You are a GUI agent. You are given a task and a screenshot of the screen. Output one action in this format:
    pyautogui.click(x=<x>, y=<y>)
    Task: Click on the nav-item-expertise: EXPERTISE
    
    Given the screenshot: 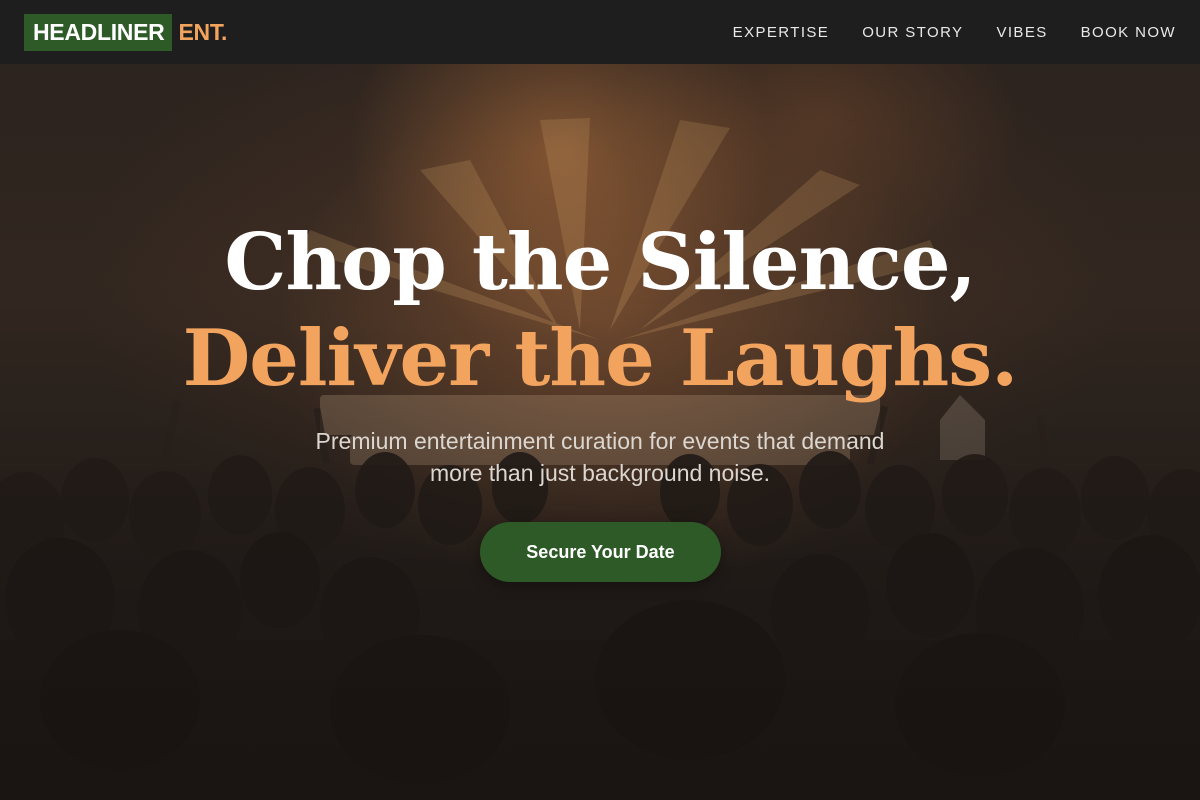 What is the action you would take?
    pyautogui.click(x=781, y=32)
    